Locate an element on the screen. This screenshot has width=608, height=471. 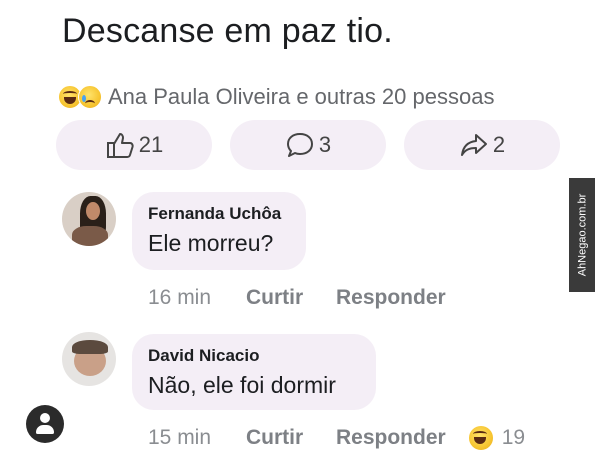
comment-meta: 16 min Curtir Responder is located at coordinates (297, 298).